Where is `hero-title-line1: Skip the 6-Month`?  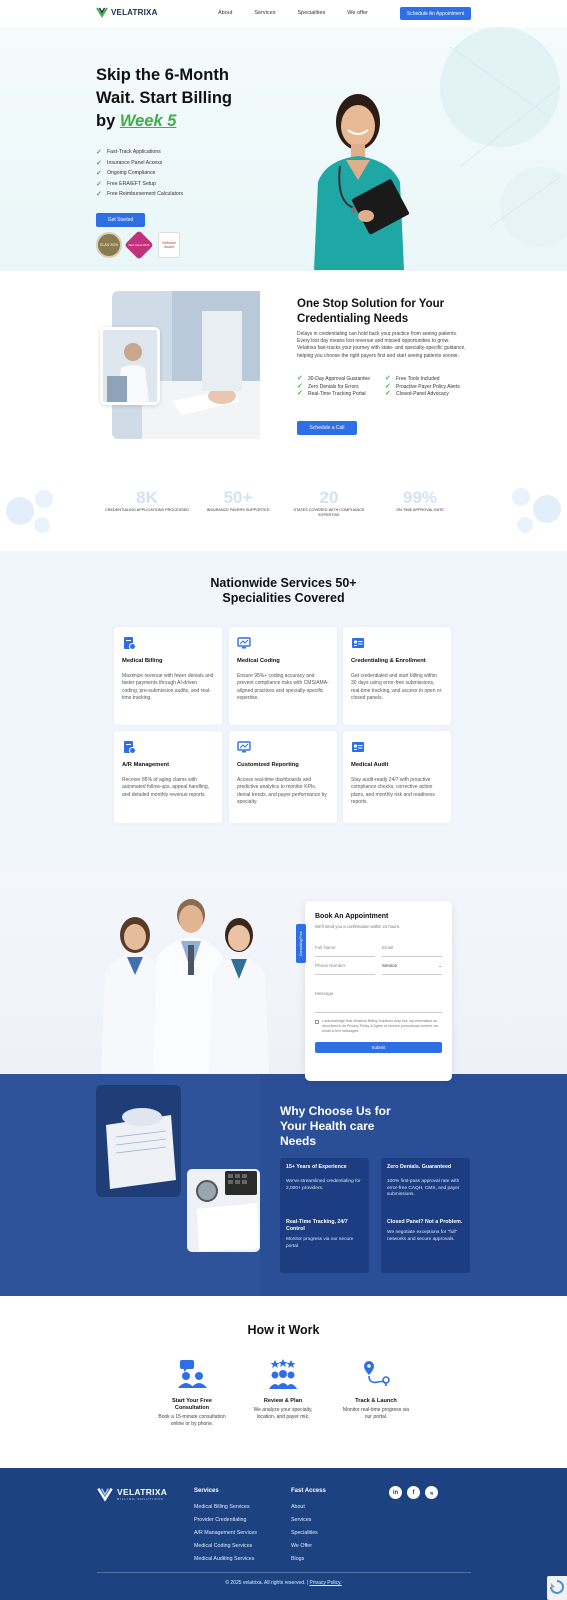 hero-title-line1: Skip the 6-Month is located at coordinates (162, 75).